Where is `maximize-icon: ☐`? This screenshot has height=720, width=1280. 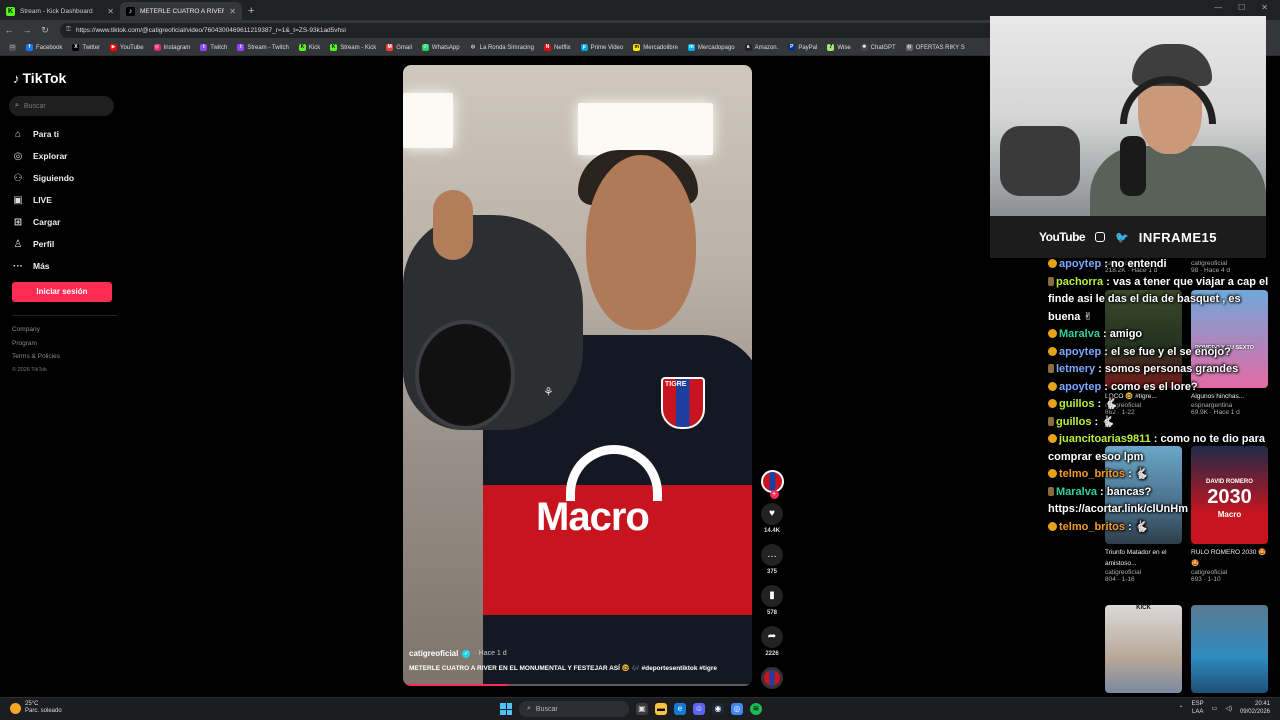
maximize-icon: ☐ is located at coordinates (1241, 7).